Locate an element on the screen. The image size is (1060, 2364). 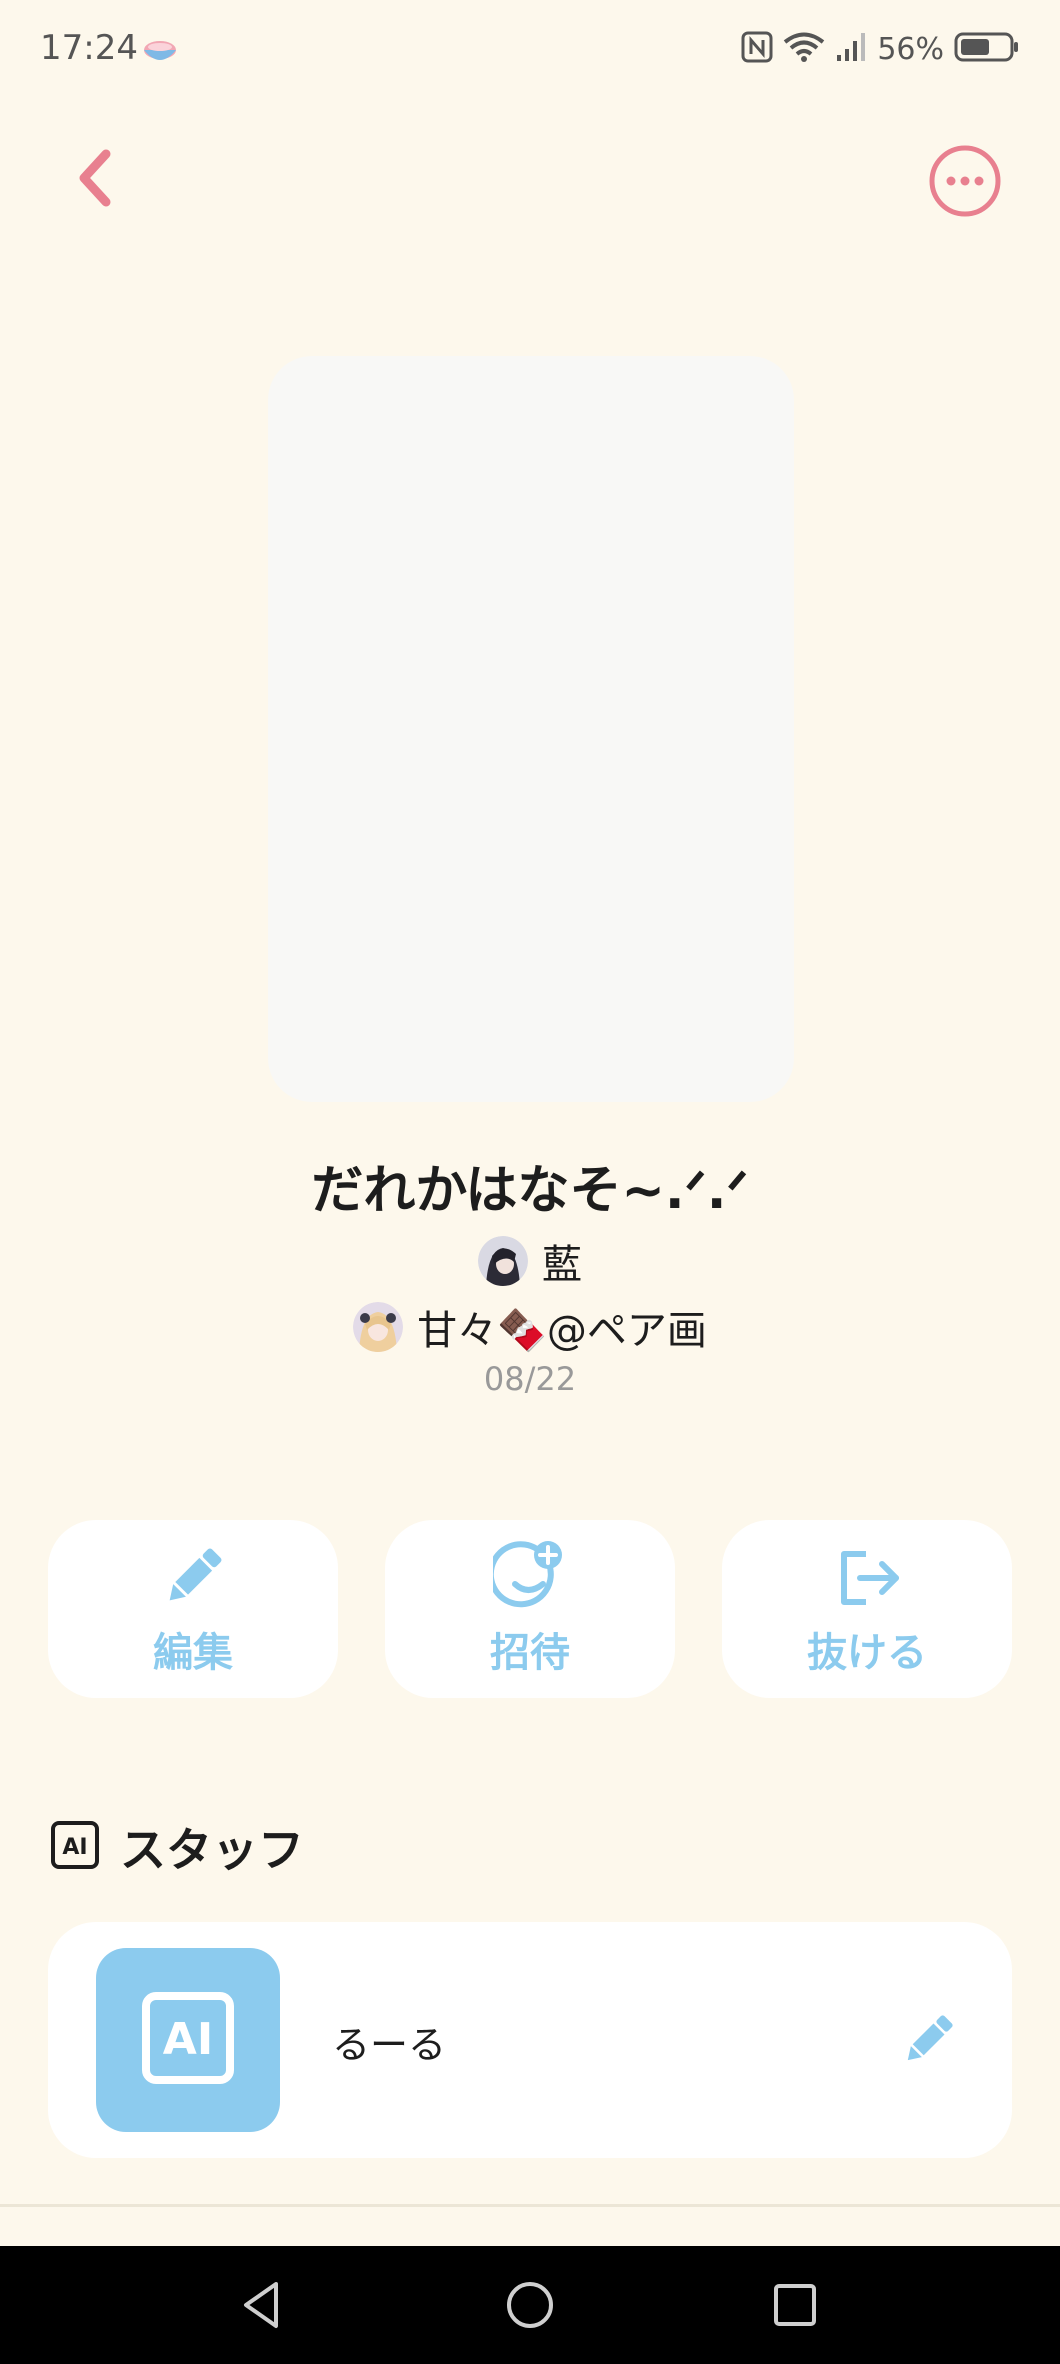
nav-back-icon is located at coordinates (263, 2305).